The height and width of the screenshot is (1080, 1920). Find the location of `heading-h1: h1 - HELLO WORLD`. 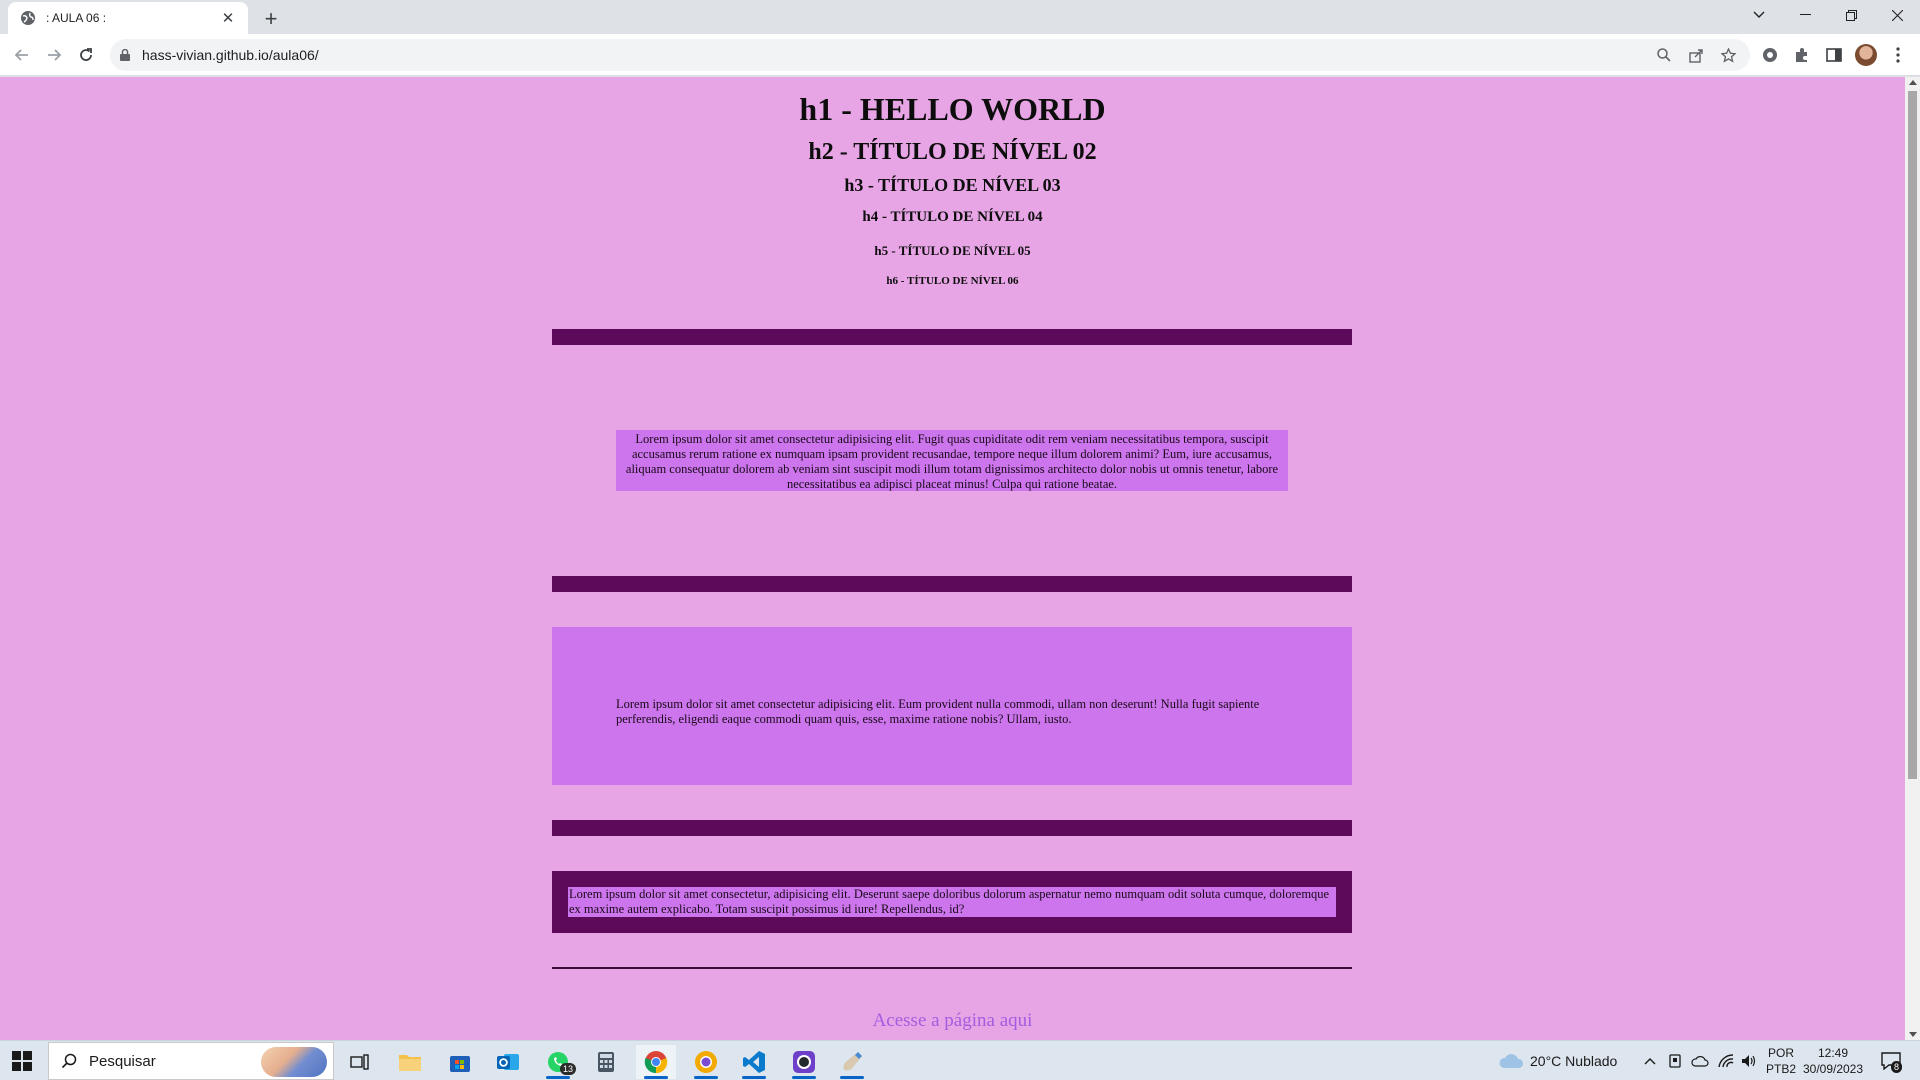

heading-h1: h1 - HELLO WORLD is located at coordinates (952, 109).